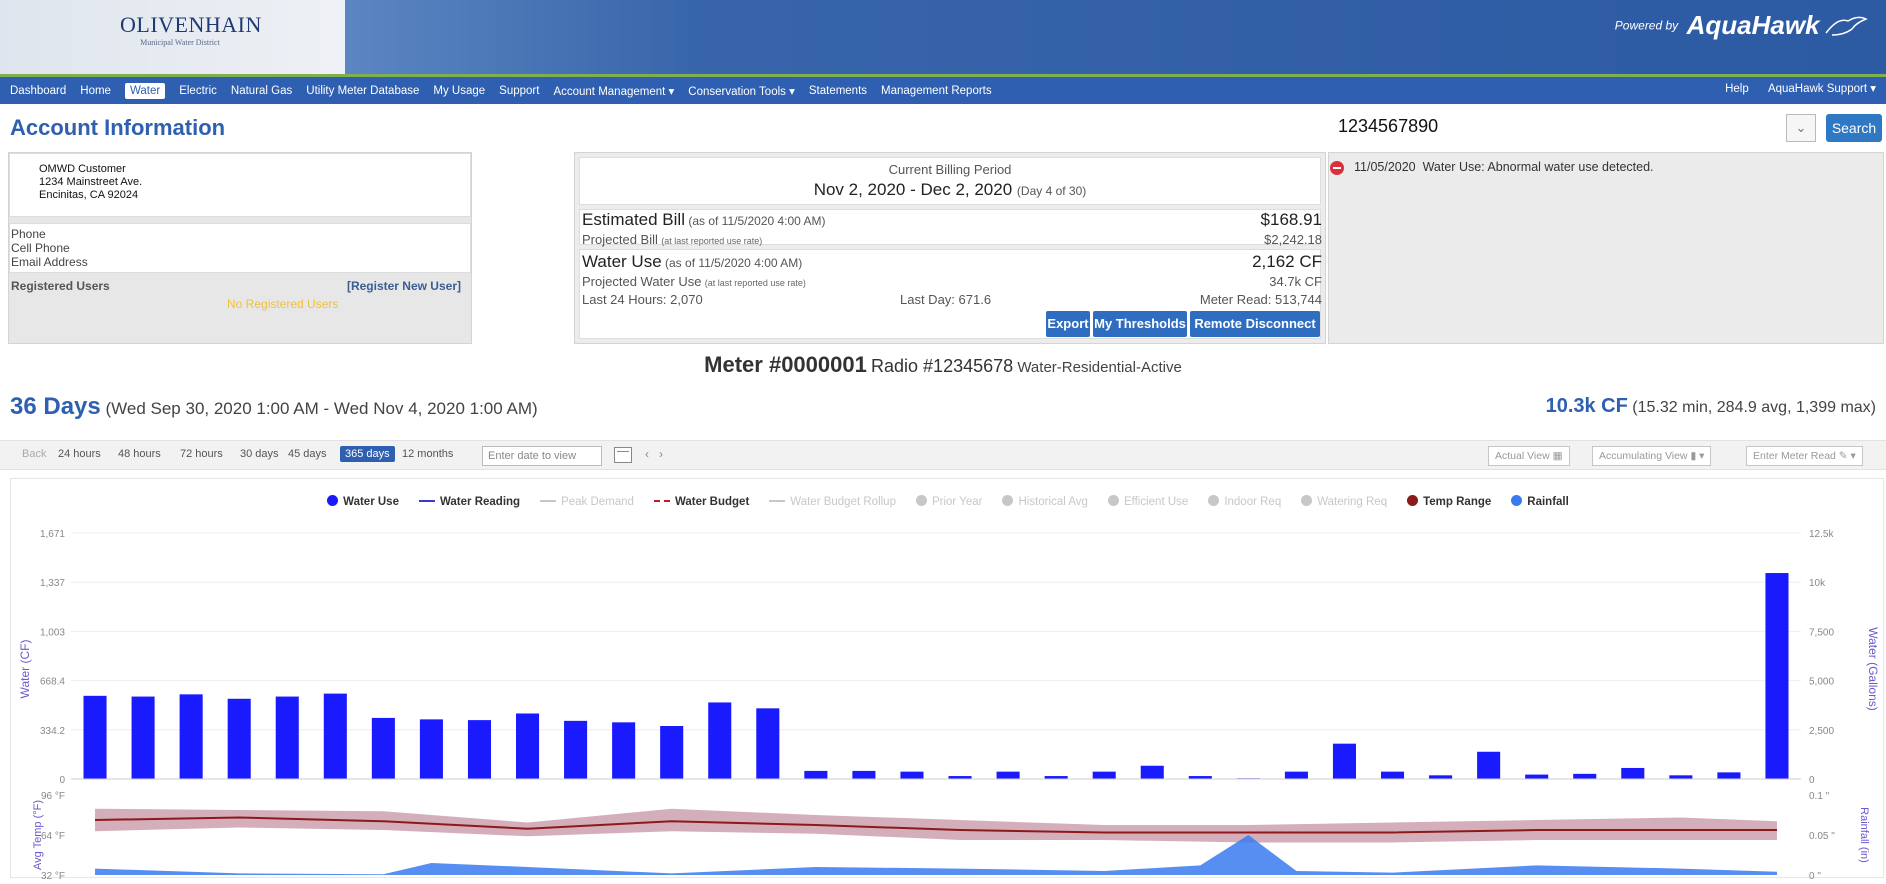 This screenshot has height=884, width=1886. What do you see at coordinates (1854, 128) in the screenshot?
I see `search-button: Search` at bounding box center [1854, 128].